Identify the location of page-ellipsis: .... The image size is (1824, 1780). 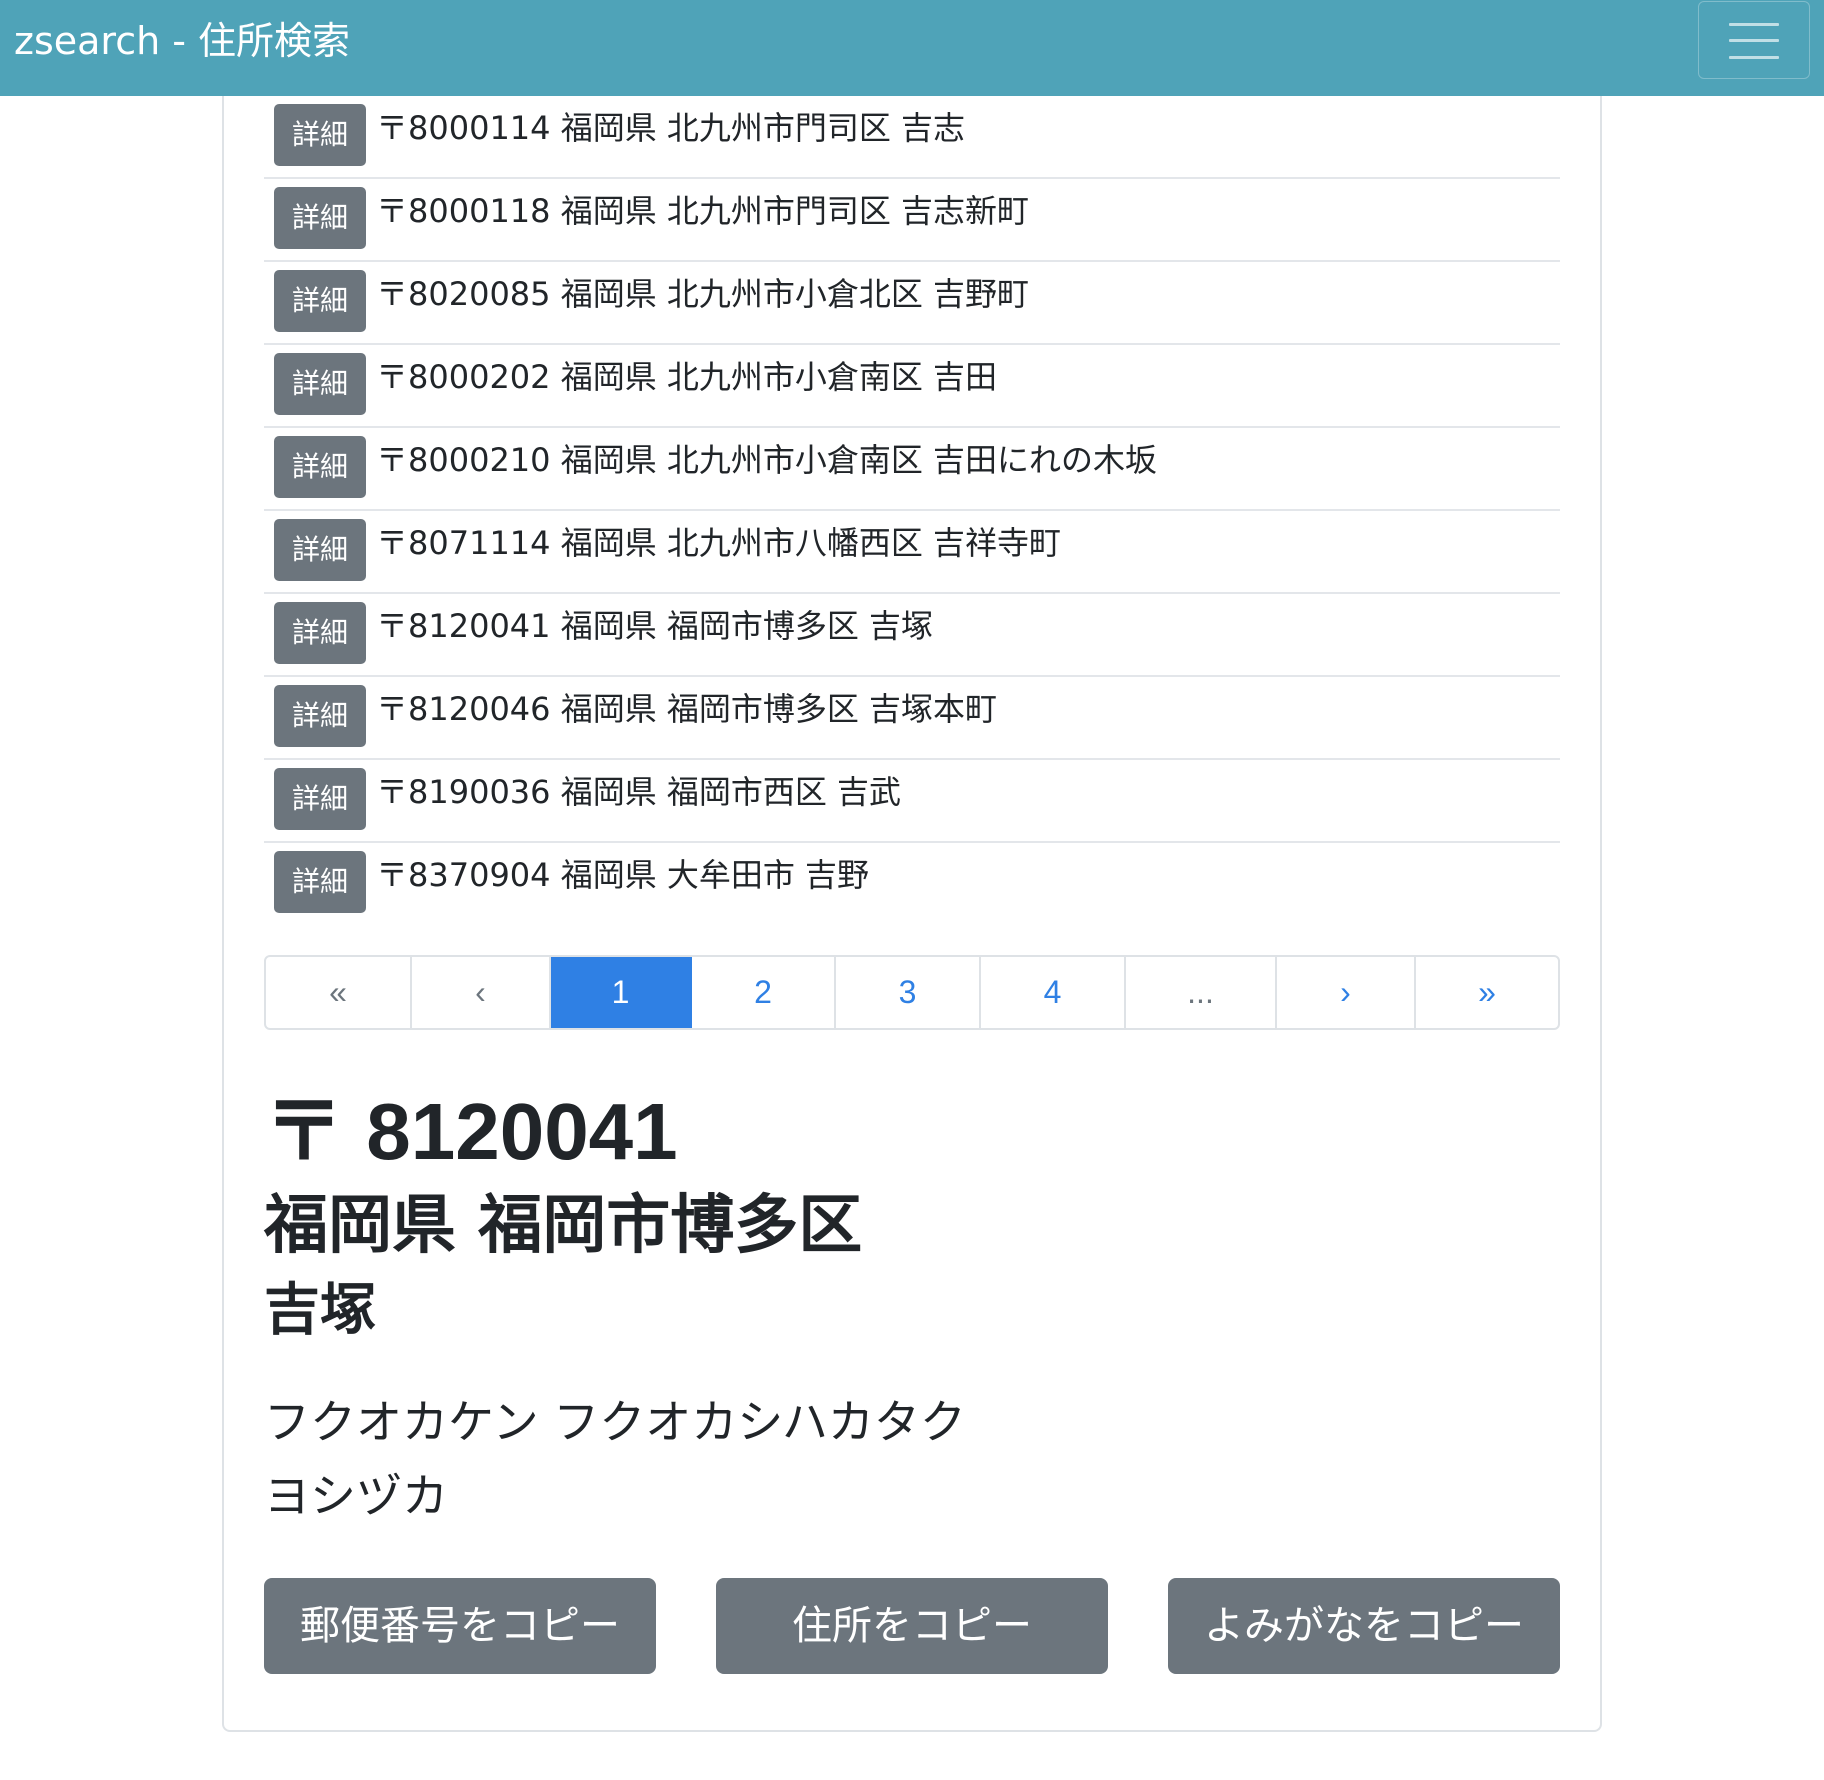
(1201, 992).